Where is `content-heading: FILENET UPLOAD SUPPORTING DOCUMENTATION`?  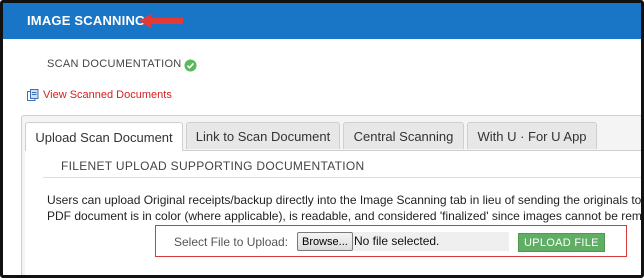 content-heading: FILENET UPLOAD SUPPORTING DOCUMENTATION is located at coordinates (213, 166).